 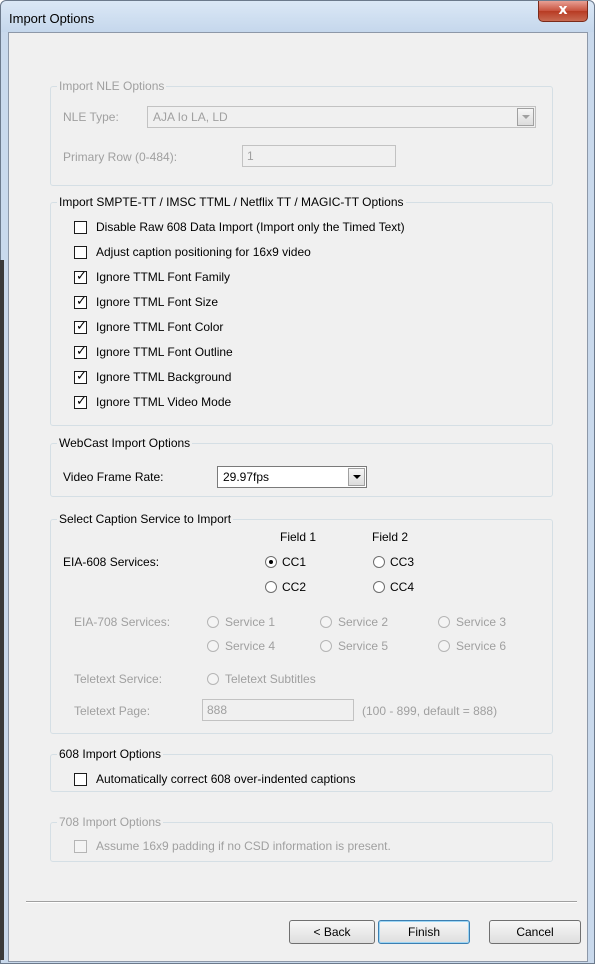 What do you see at coordinates (120, 157) in the screenshot?
I see `primary-row-label: Primary Row (0-484):` at bounding box center [120, 157].